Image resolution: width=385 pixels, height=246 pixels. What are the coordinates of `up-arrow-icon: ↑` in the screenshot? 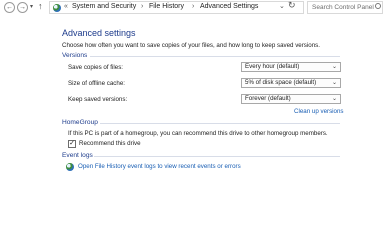 It's located at (40, 6).